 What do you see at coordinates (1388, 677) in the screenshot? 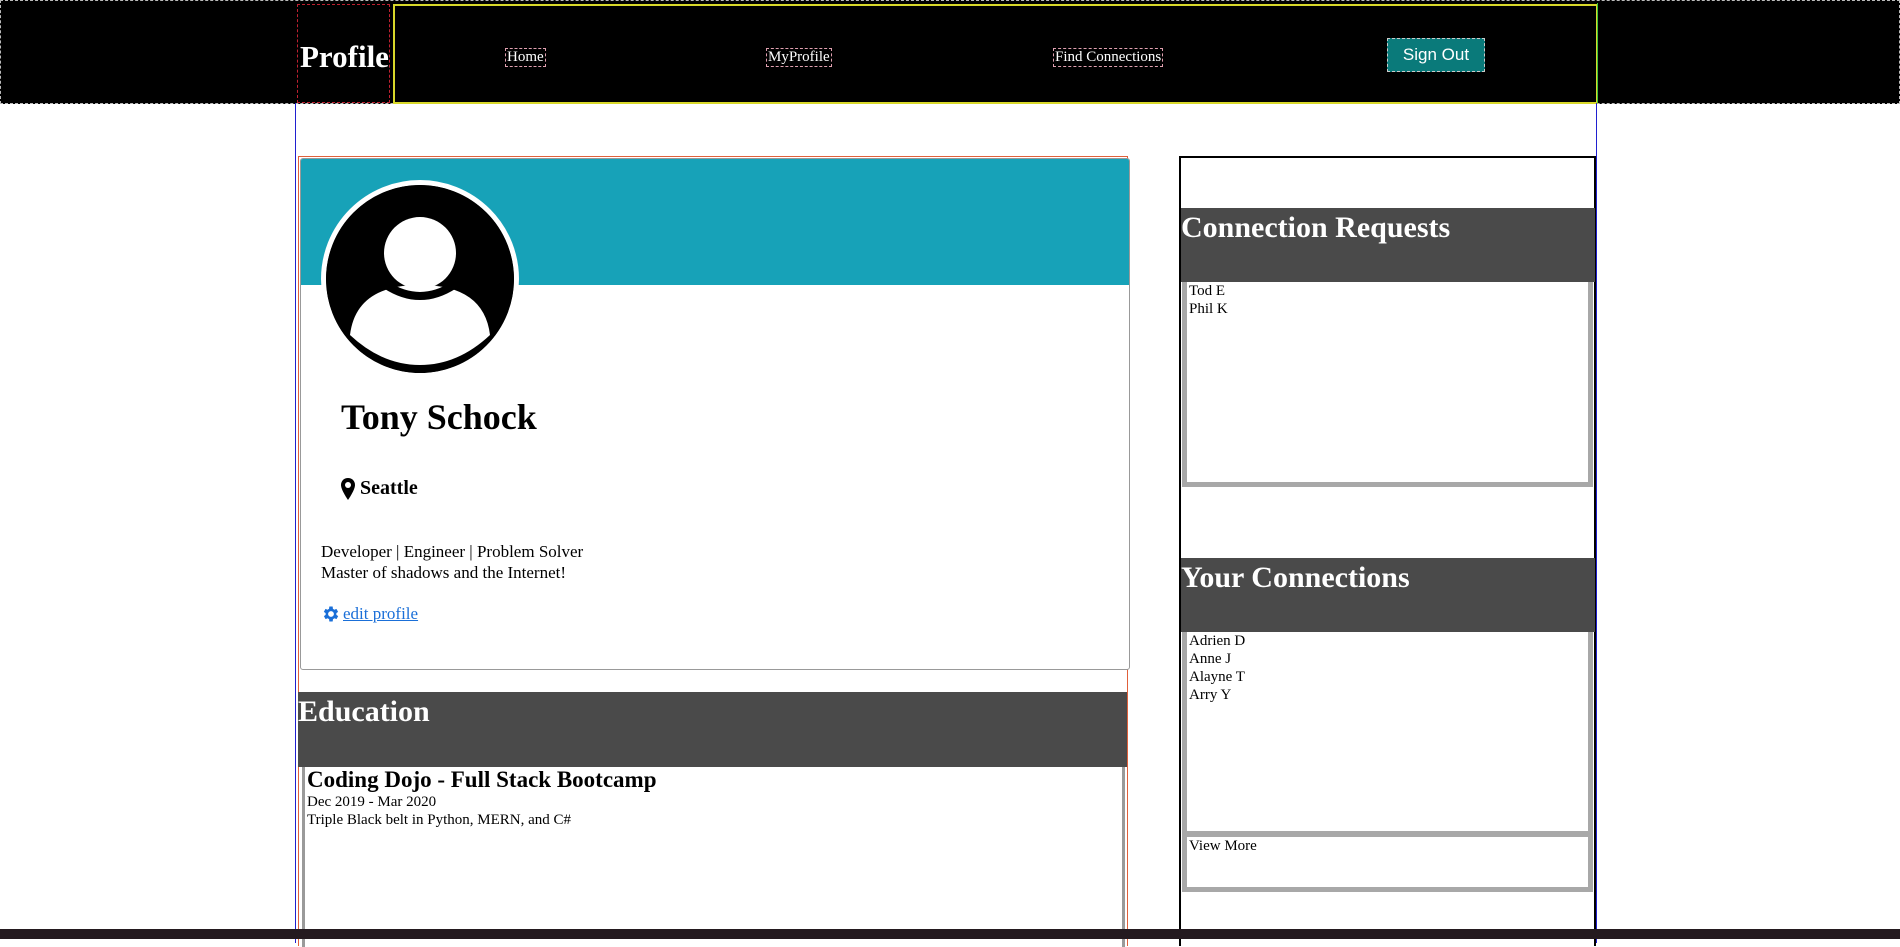
I see `connection-item: Alayne T` at bounding box center [1388, 677].